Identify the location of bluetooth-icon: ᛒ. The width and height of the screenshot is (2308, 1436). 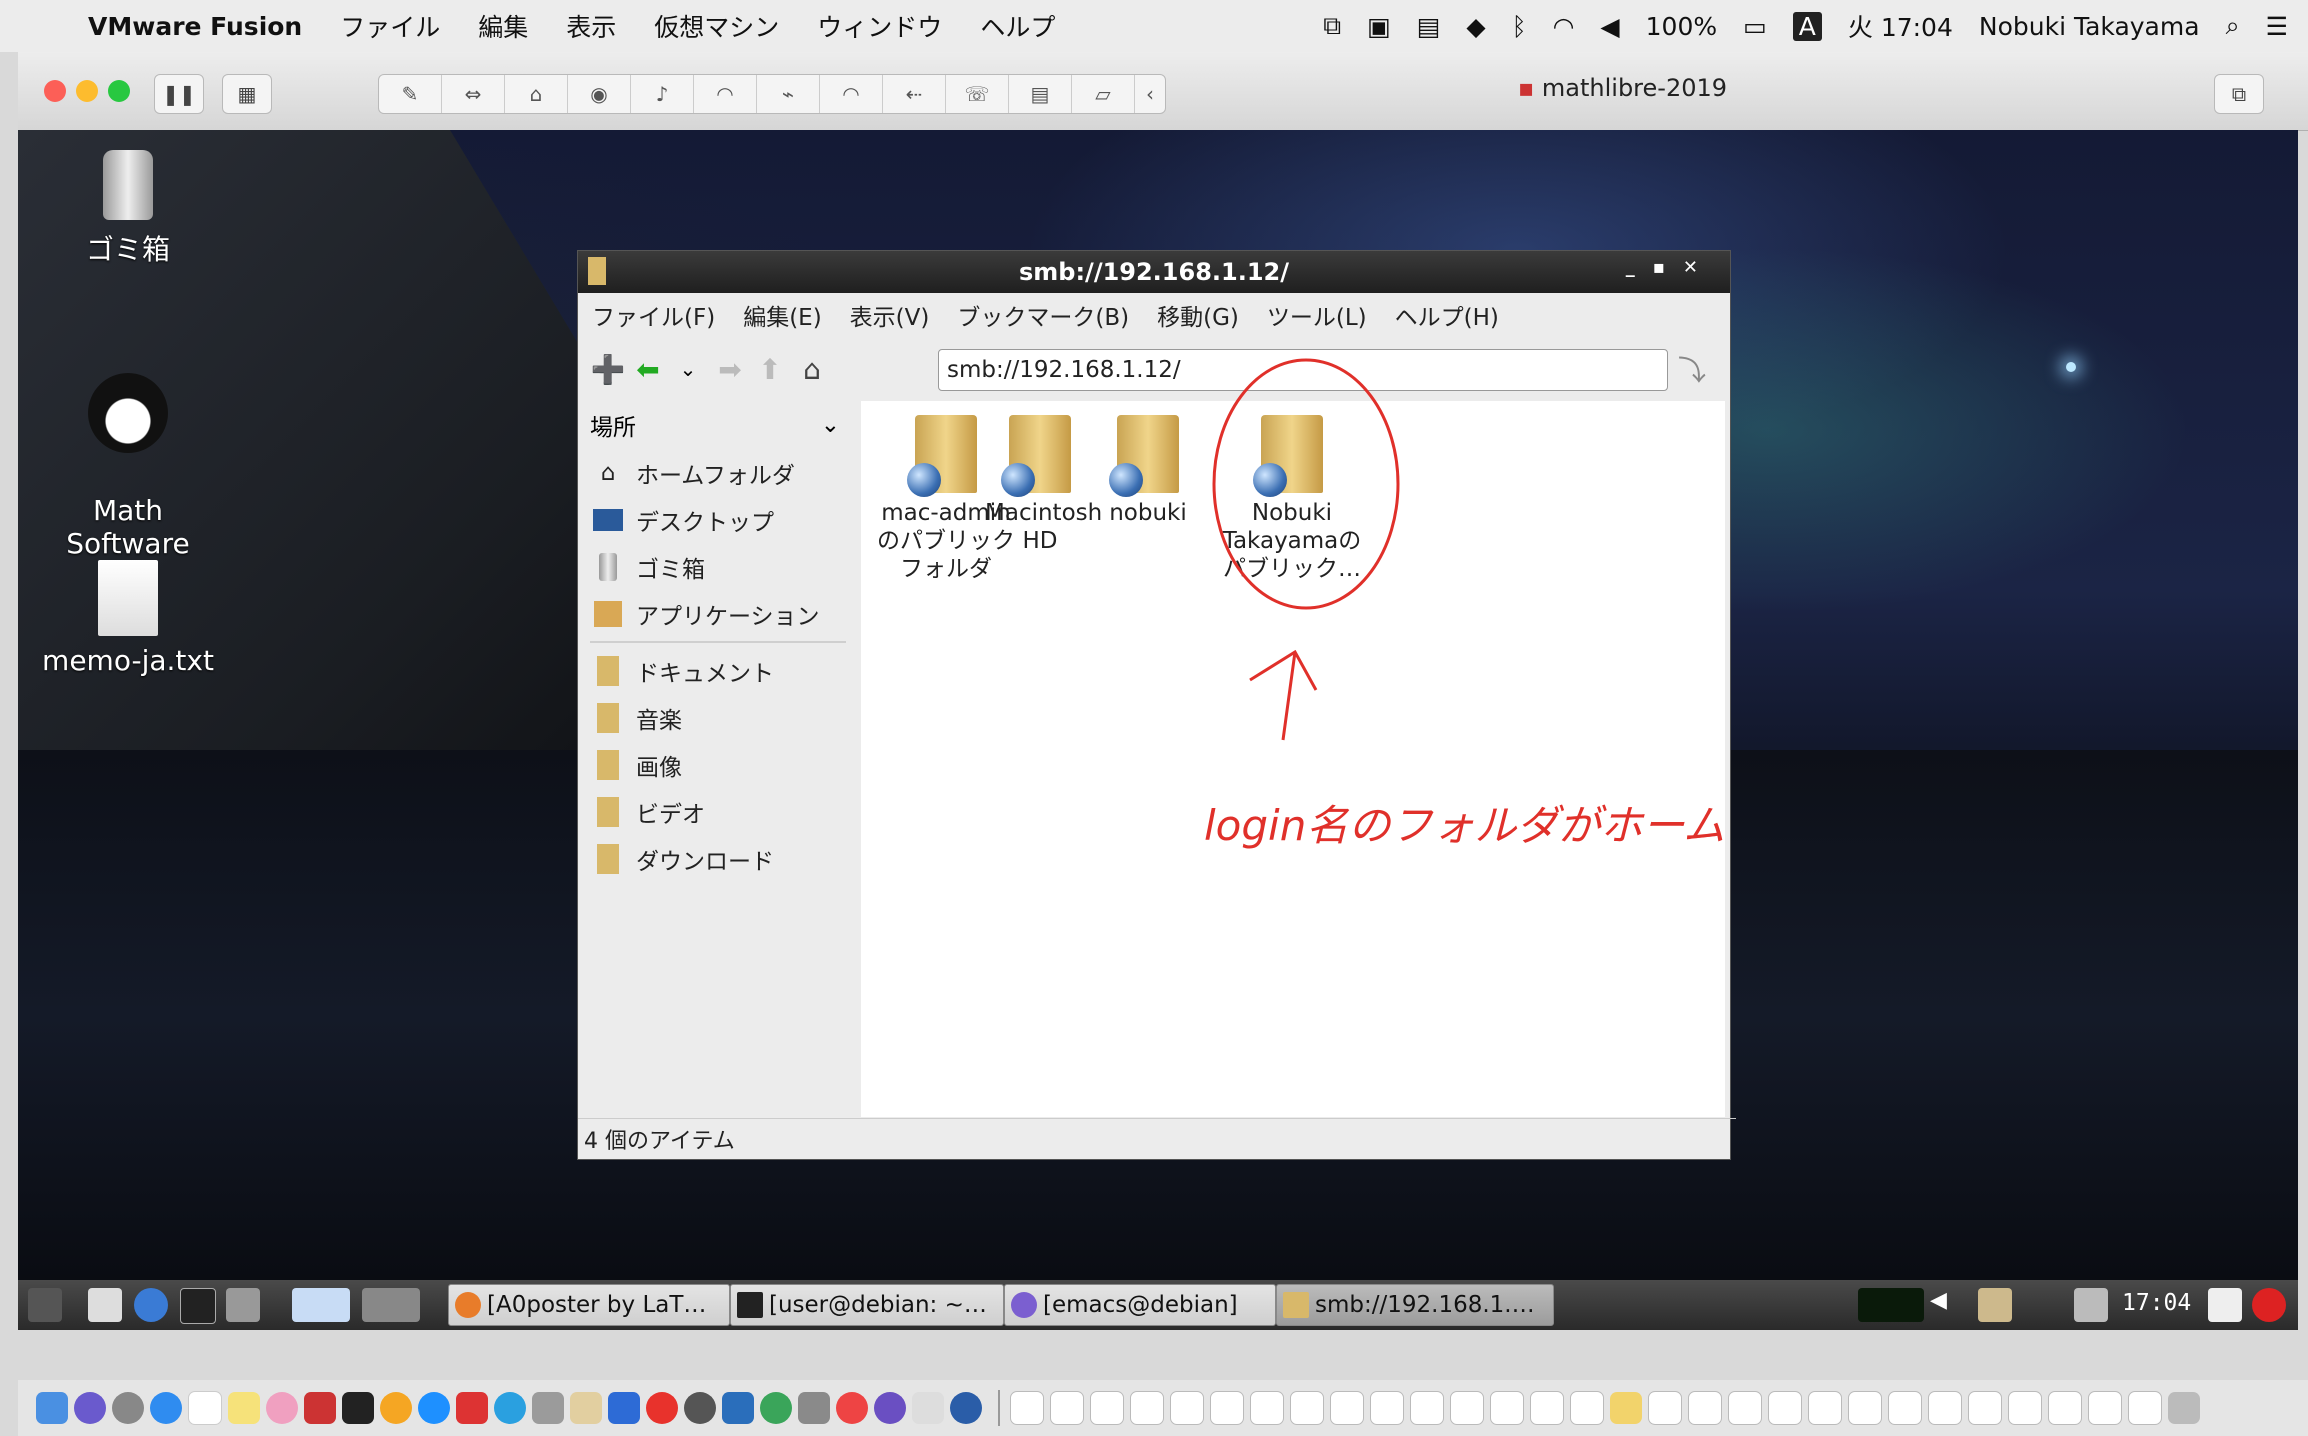
(1519, 26).